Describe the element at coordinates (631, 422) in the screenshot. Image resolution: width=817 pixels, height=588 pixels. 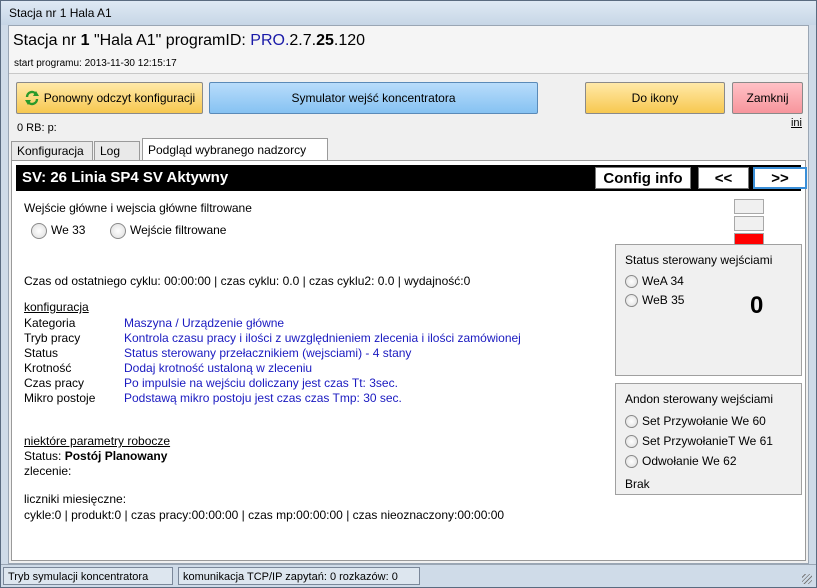
I see `set1-radio-circle` at that location.